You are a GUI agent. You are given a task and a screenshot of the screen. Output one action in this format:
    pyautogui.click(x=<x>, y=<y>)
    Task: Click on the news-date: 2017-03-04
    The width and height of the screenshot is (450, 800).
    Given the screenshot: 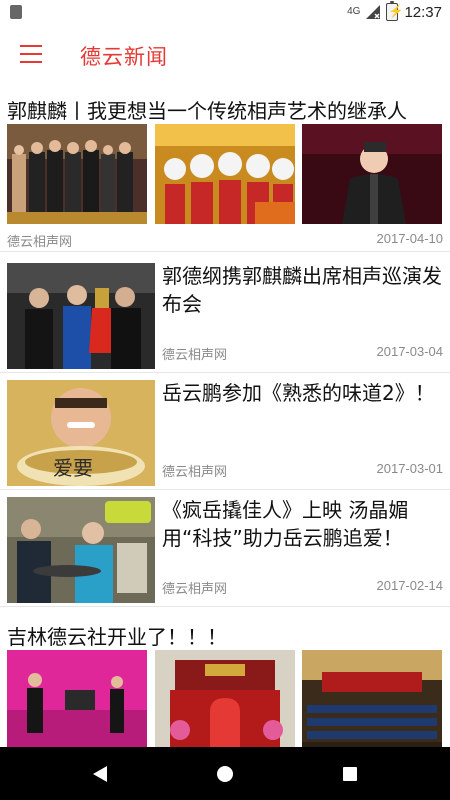 What is the action you would take?
    pyautogui.click(x=410, y=351)
    